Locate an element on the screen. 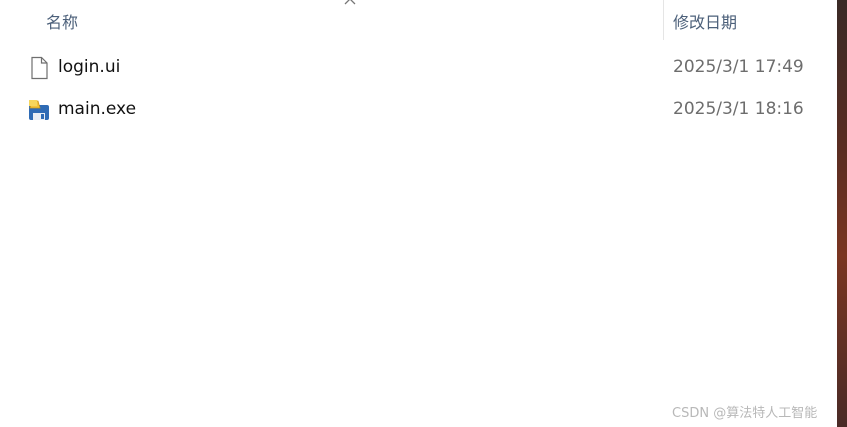  column-header-name: 名称 is located at coordinates (62, 21).